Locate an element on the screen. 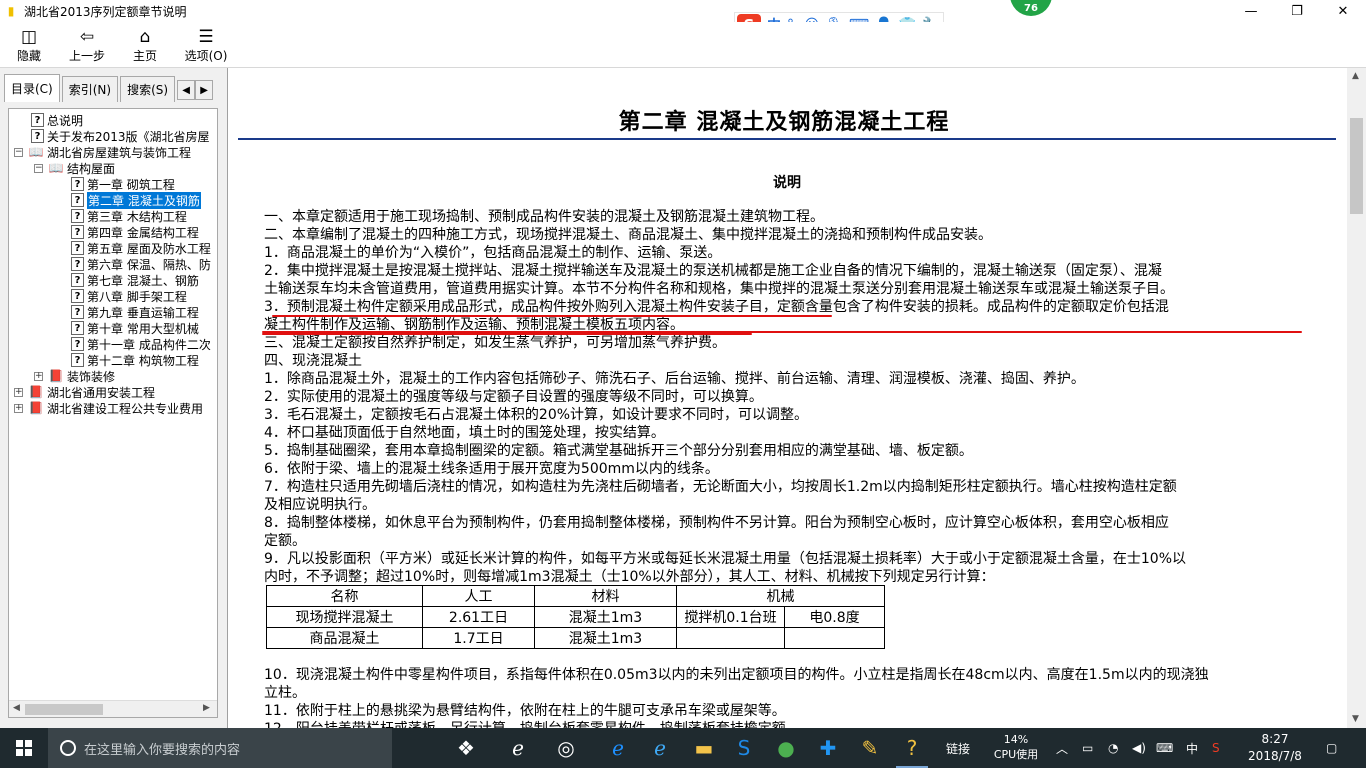 Image resolution: width=1366 pixels, height=768 pixels. network-icon: ▭ is located at coordinates (1087, 748).